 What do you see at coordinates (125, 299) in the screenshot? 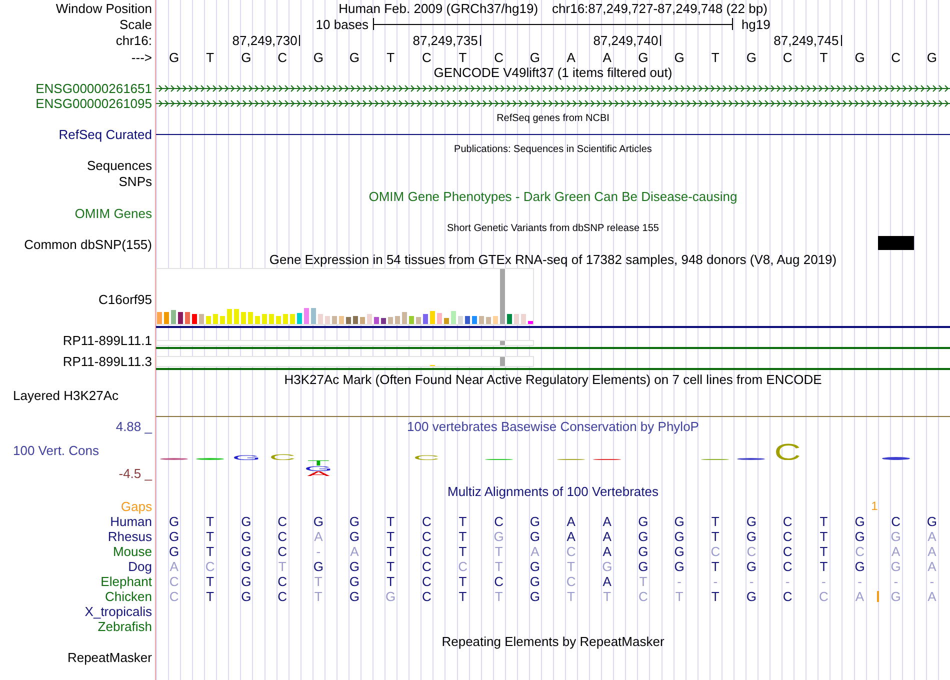
I see `track-label: C16orf95` at bounding box center [125, 299].